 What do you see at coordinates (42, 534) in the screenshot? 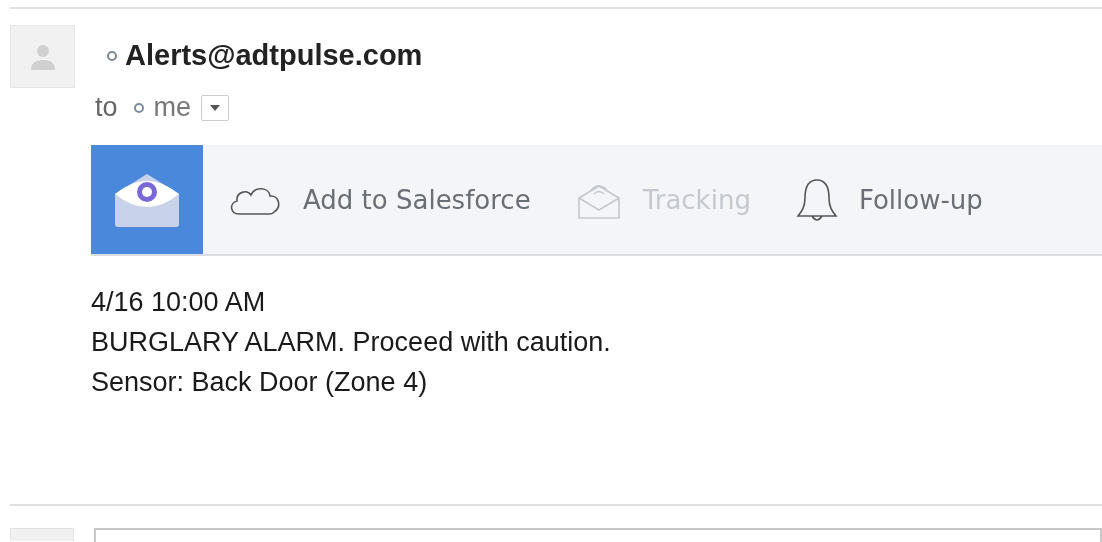
I see `avatar` at bounding box center [42, 534].